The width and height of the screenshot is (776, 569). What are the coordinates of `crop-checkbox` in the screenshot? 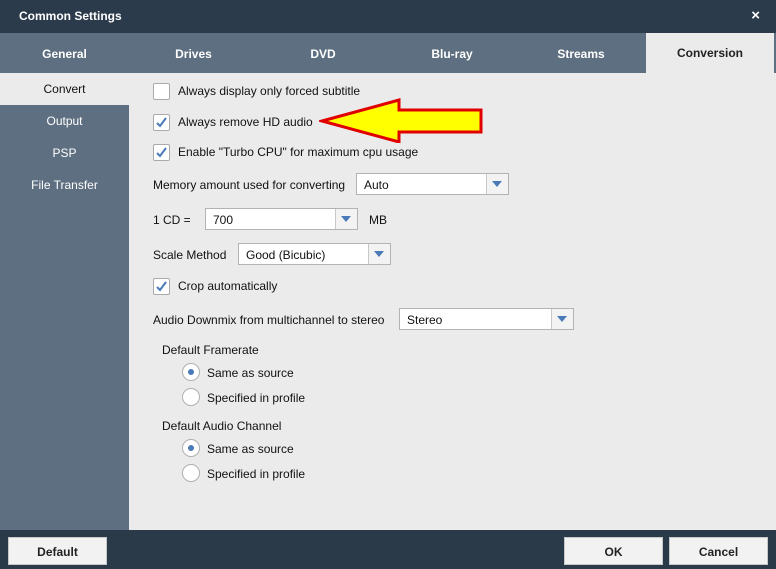 It's located at (161, 286).